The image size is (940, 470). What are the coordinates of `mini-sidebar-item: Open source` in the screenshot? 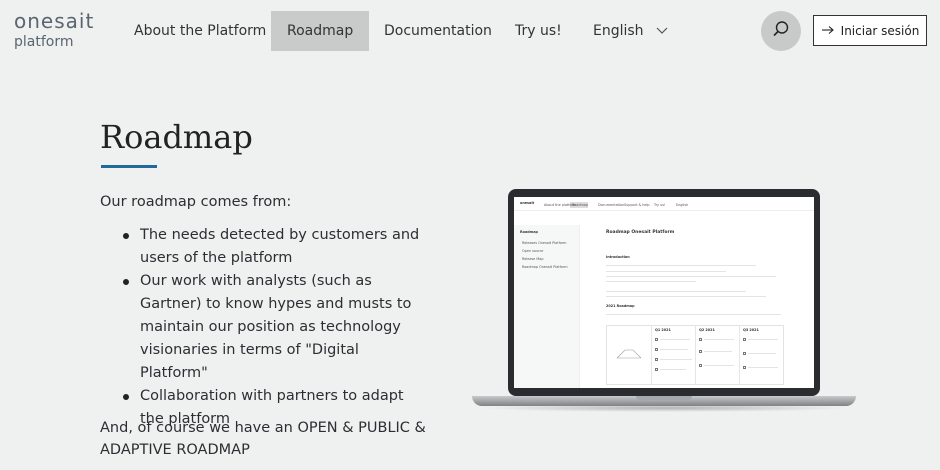 It's located at (533, 251).